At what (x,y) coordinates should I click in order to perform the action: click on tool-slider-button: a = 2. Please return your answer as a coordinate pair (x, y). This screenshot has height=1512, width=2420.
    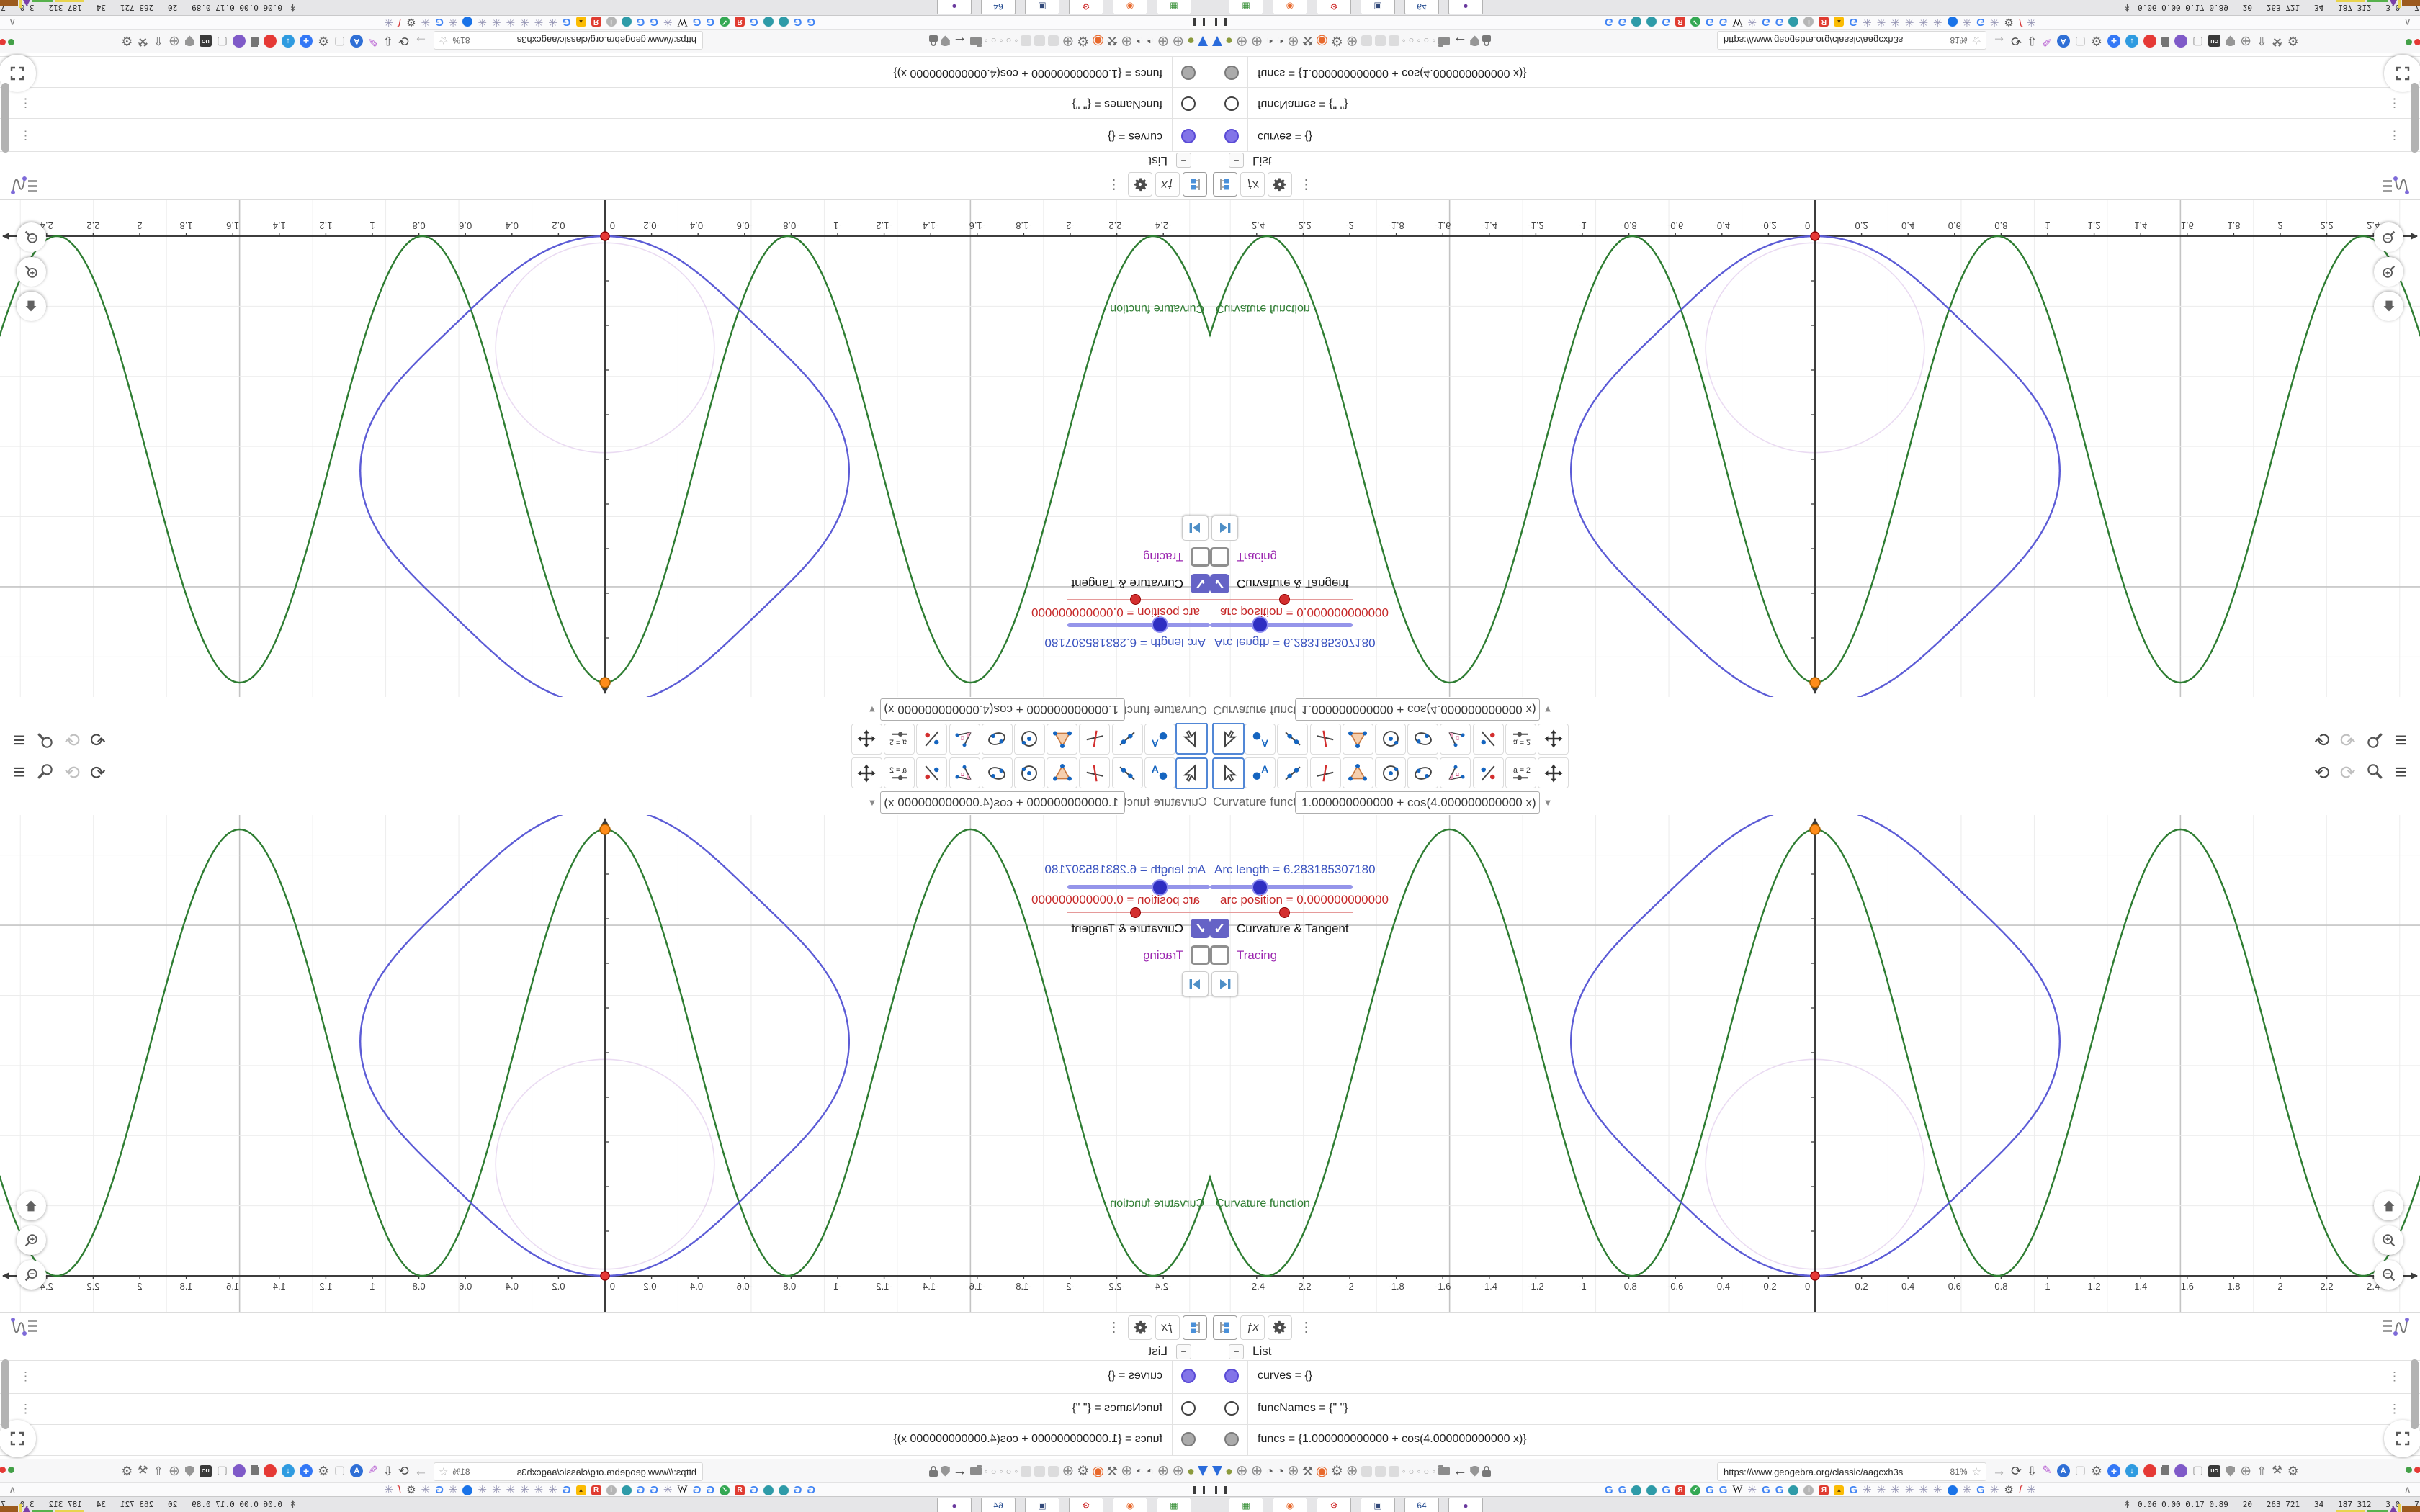
    Looking at the image, I should click on (1521, 739).